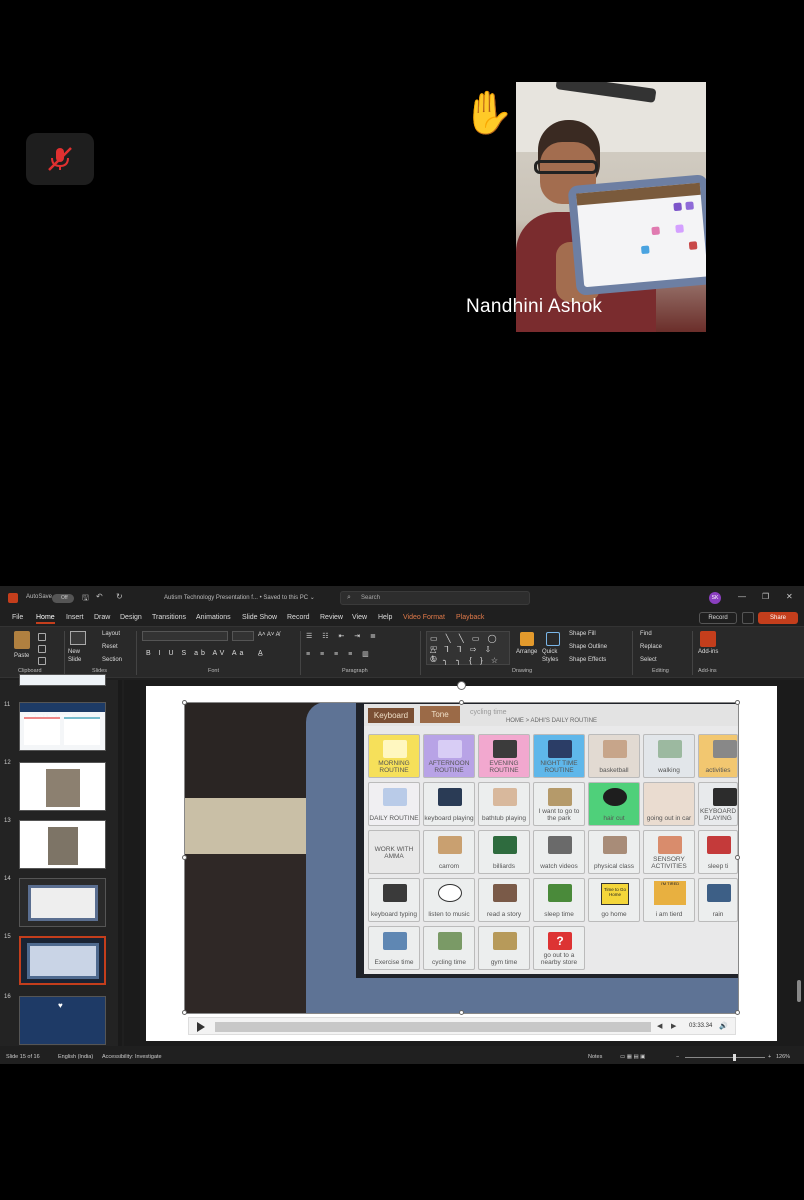 The image size is (804, 1200). Describe the element at coordinates (259, 617) in the screenshot. I see `tab-slide-show: Slide Show` at that location.